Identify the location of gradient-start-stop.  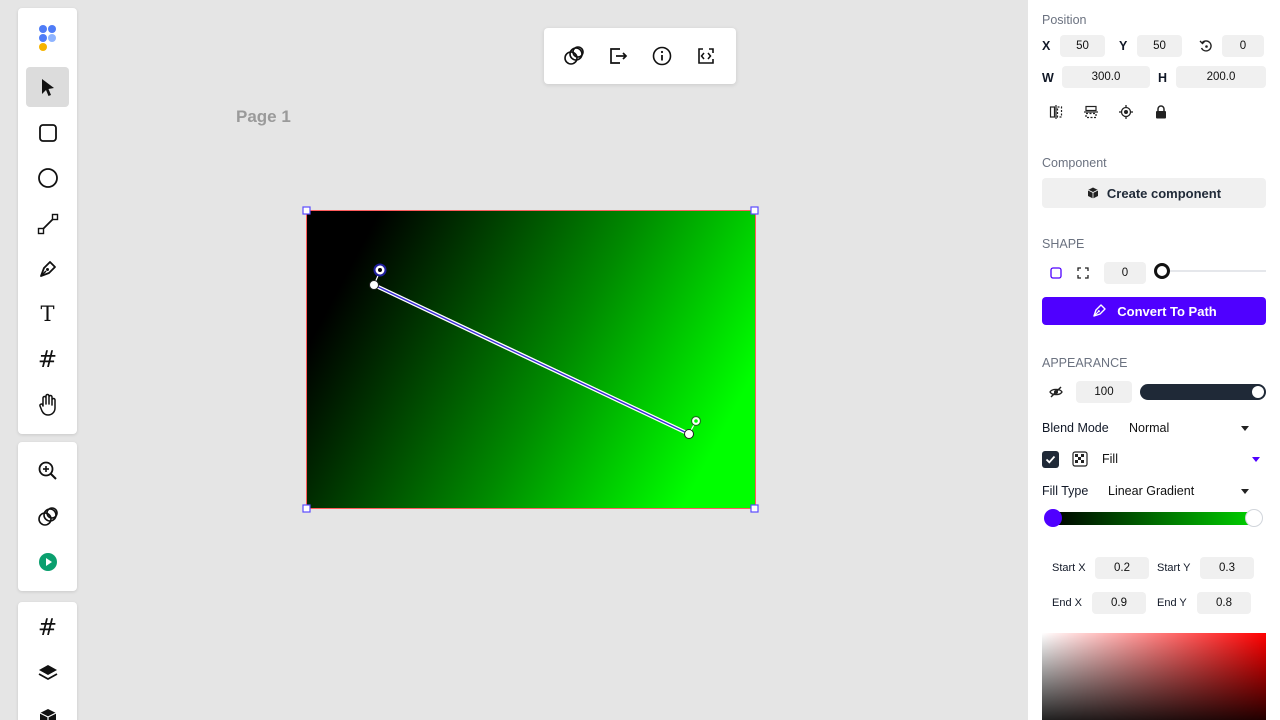
(1053, 518).